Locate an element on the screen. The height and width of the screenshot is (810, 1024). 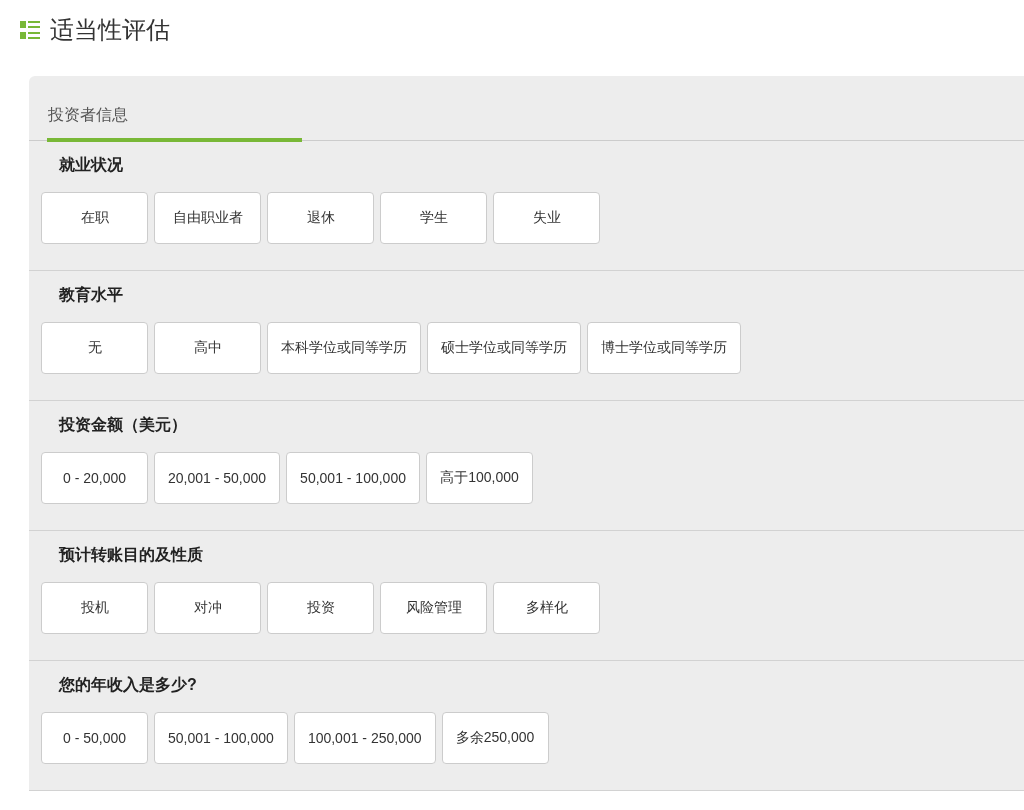
option-button: 自由职业者 is located at coordinates (207, 218).